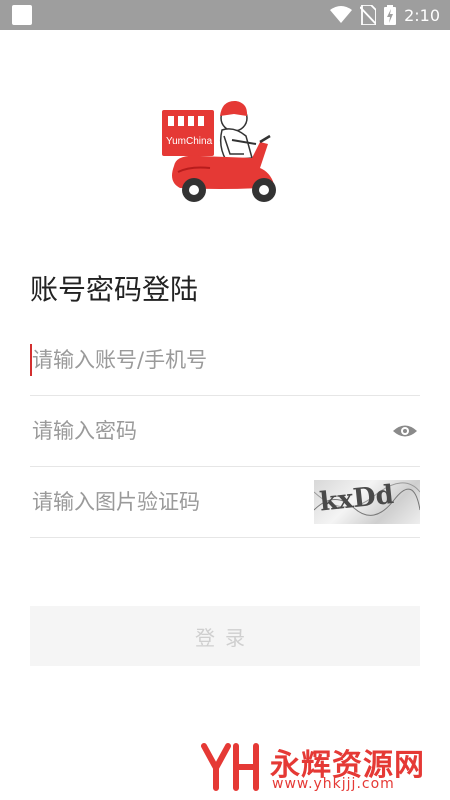  What do you see at coordinates (230, 767) in the screenshot?
I see `watermark-logo-icon` at bounding box center [230, 767].